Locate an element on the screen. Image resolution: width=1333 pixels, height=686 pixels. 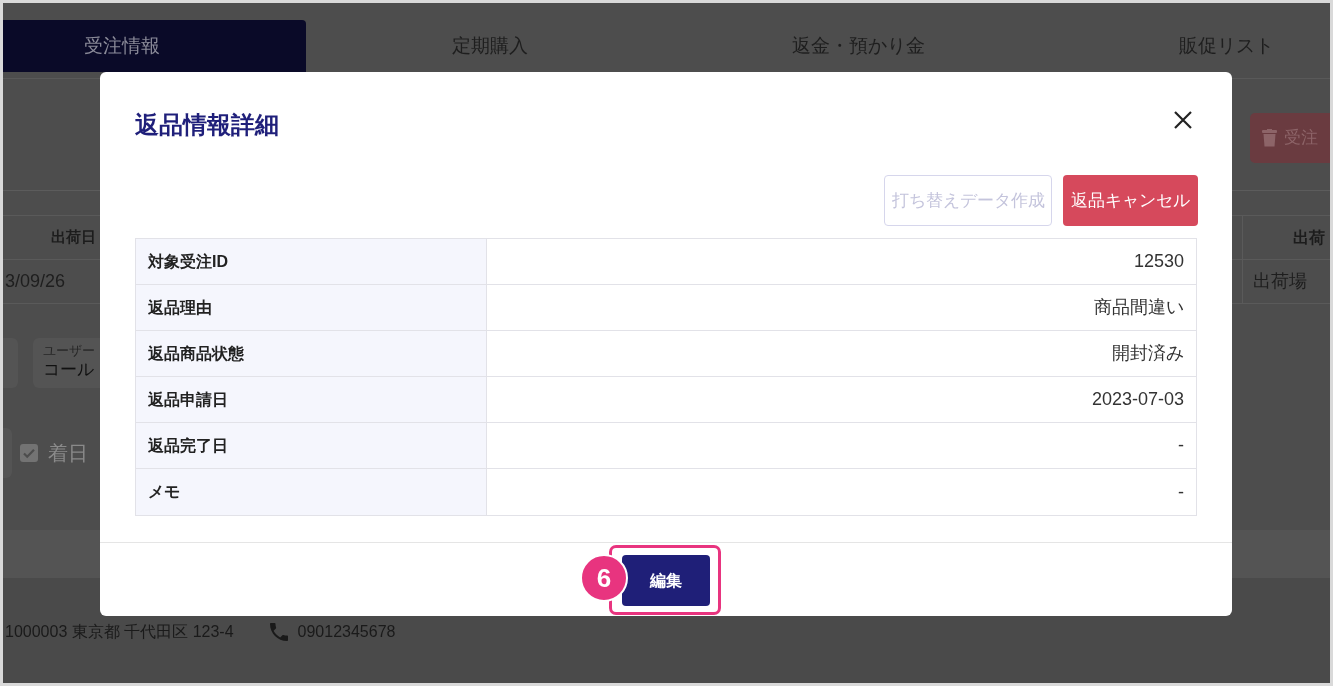
detail-label: 返品申請日 is located at coordinates (188, 399).